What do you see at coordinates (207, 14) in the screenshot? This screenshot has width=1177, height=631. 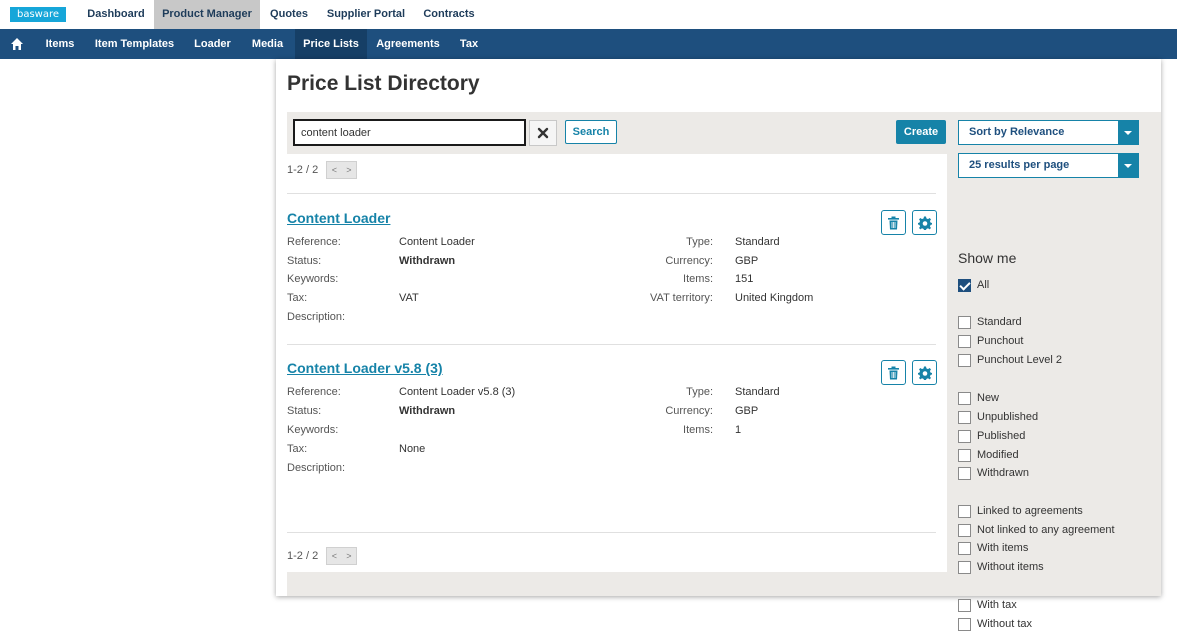 I see `nav-product-manager: Product Manager` at bounding box center [207, 14].